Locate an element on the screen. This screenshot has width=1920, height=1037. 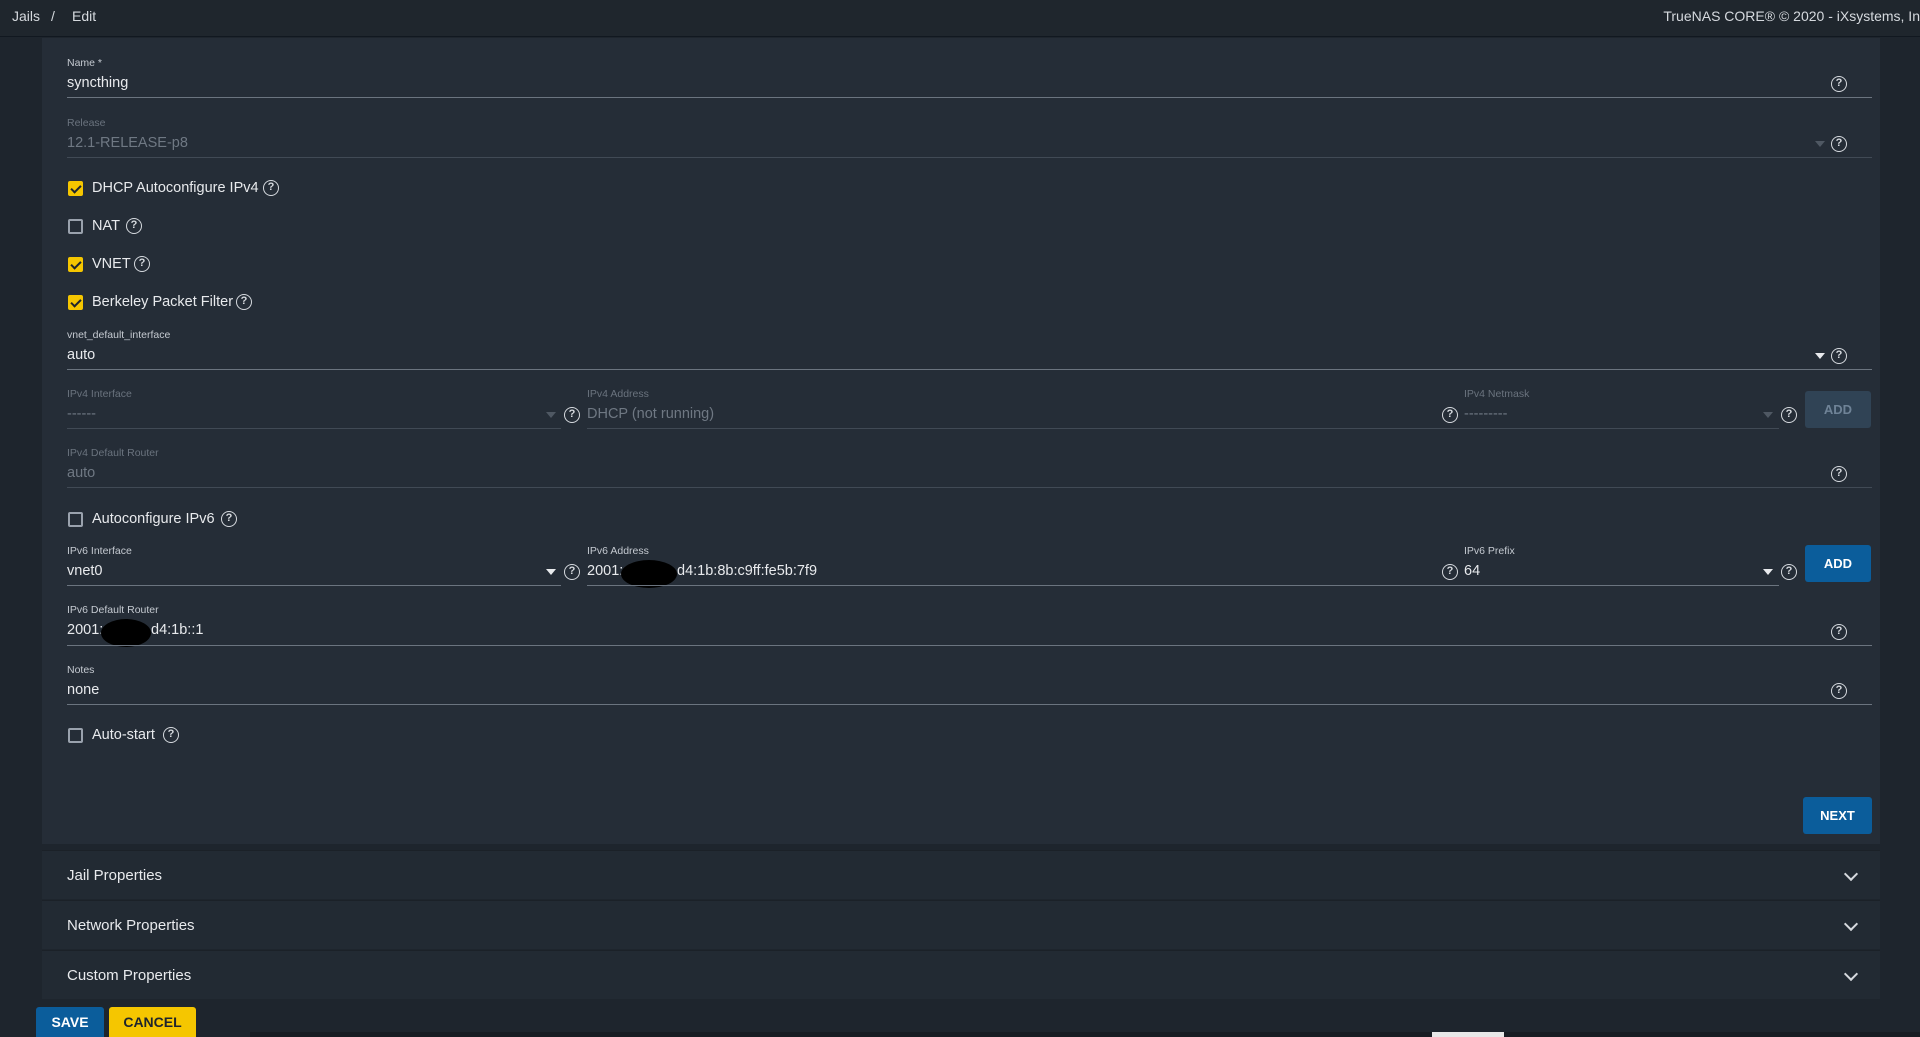
release-select: 12.1-RELEASE-p8 is located at coordinates (127, 143).